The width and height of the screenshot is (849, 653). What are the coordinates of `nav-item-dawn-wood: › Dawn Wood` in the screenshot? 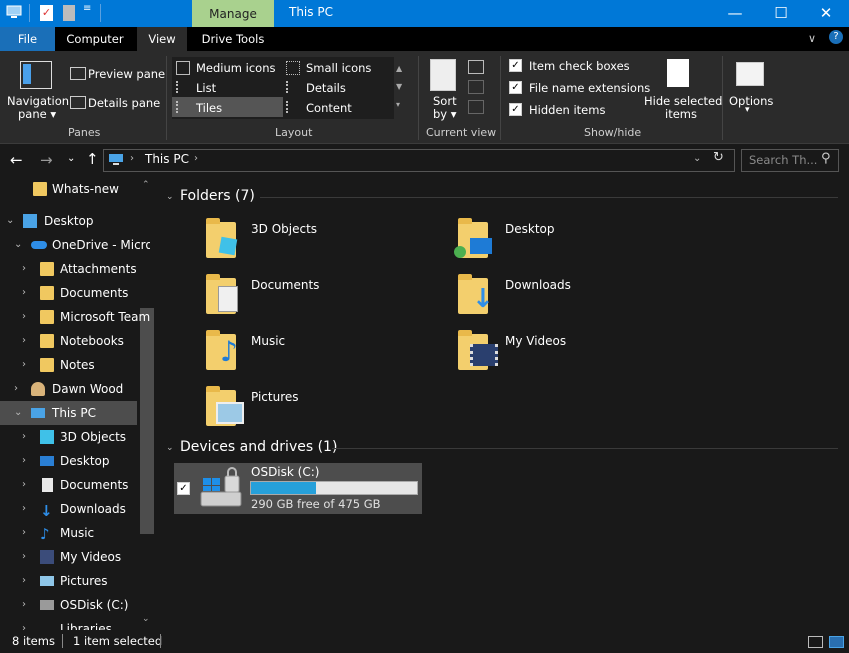 It's located at (75, 389).